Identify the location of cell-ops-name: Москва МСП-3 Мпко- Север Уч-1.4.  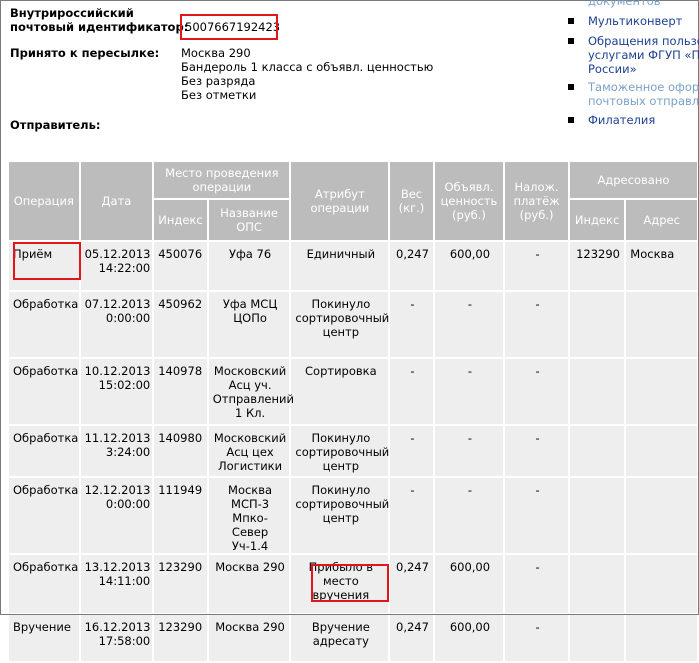
(249, 515).